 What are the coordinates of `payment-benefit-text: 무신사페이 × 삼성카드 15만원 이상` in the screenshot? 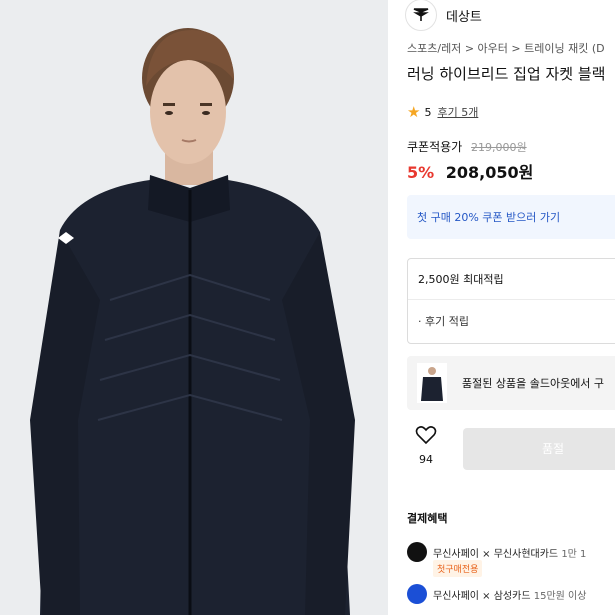 It's located at (509, 594).